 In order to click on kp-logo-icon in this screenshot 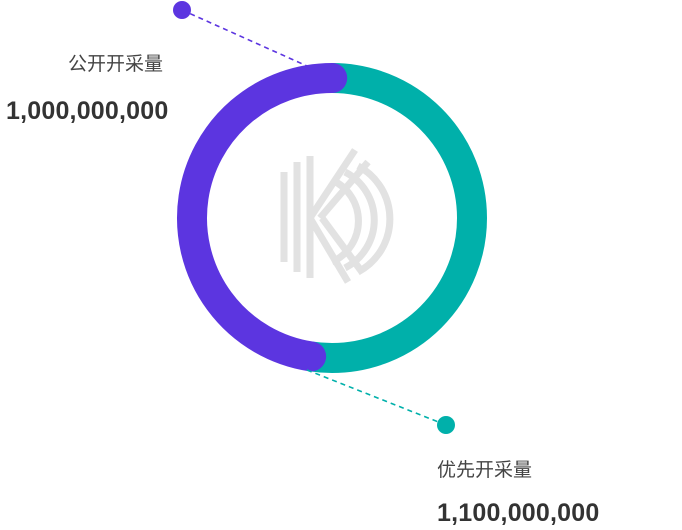, I will do `click(337, 216)`.